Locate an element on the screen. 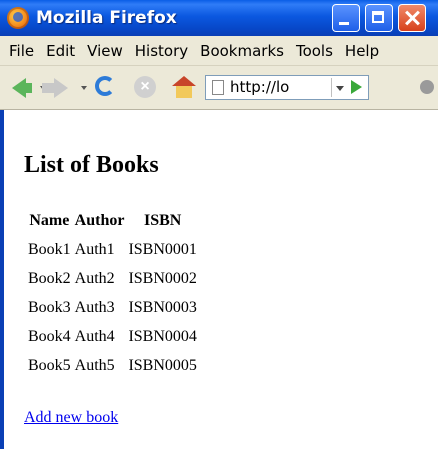  minimize-button is located at coordinates (346, 18).